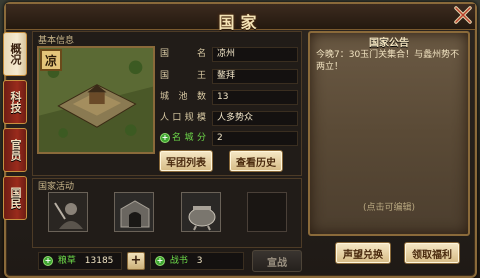  Describe the element at coordinates (66, 261) in the screenshot. I see `grain-label: 粮草` at that location.